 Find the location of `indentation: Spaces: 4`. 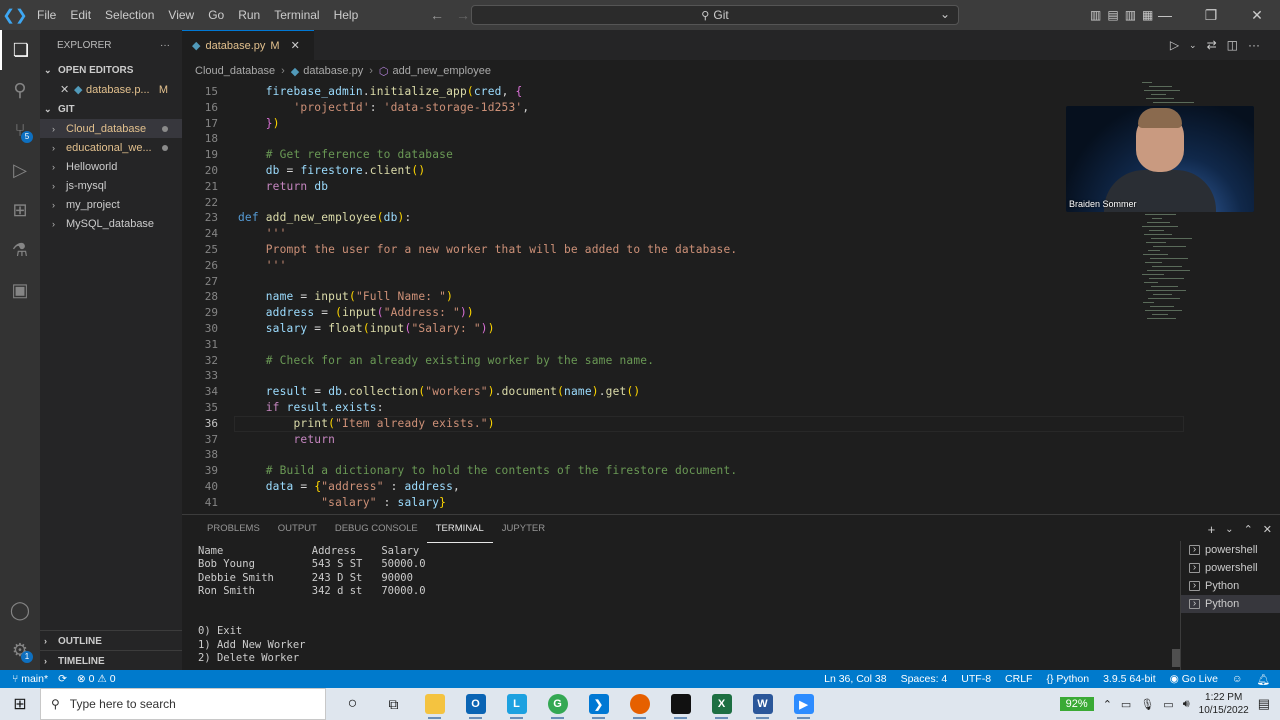

indentation: Spaces: 4 is located at coordinates (924, 679).